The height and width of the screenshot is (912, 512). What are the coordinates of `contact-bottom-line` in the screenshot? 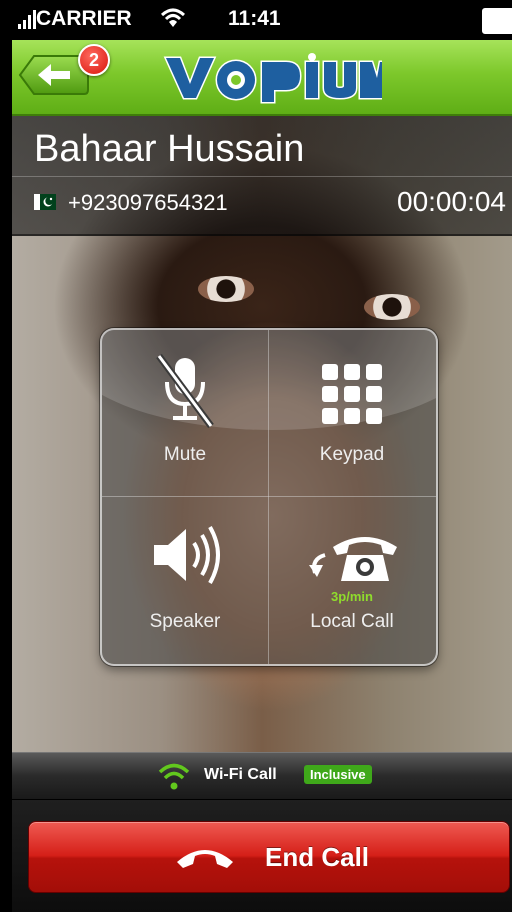 It's located at (262, 235).